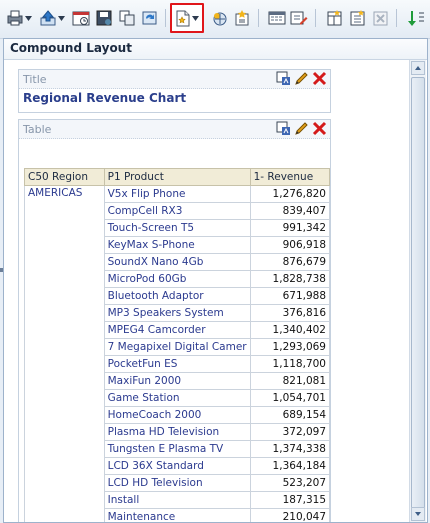 This screenshot has height=523, width=430. I want to click on remove-button, so click(381, 18).